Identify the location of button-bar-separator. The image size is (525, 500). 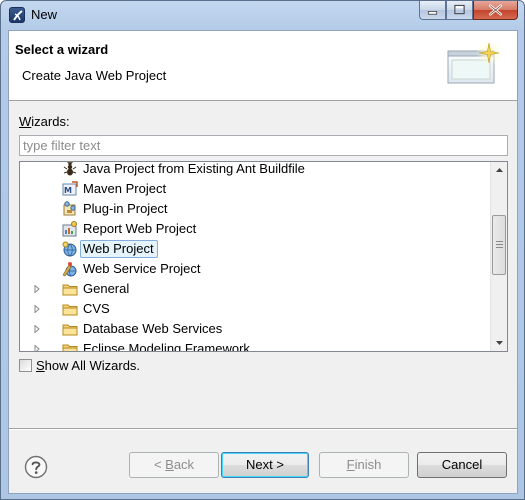
(263, 429).